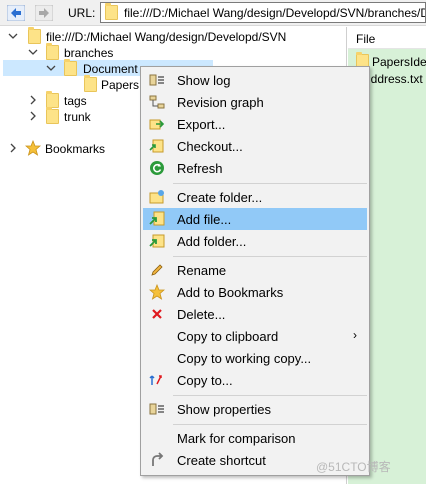 The image size is (426, 484). Describe the element at coordinates (110, 69) in the screenshot. I see `tree-item-document: Document` at that location.